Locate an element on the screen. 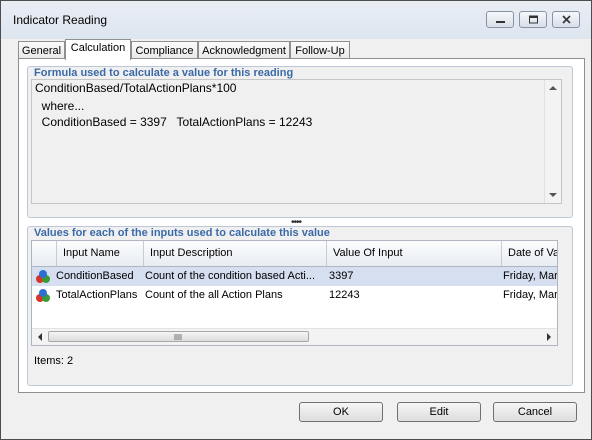  maximize-icon is located at coordinates (533, 19).